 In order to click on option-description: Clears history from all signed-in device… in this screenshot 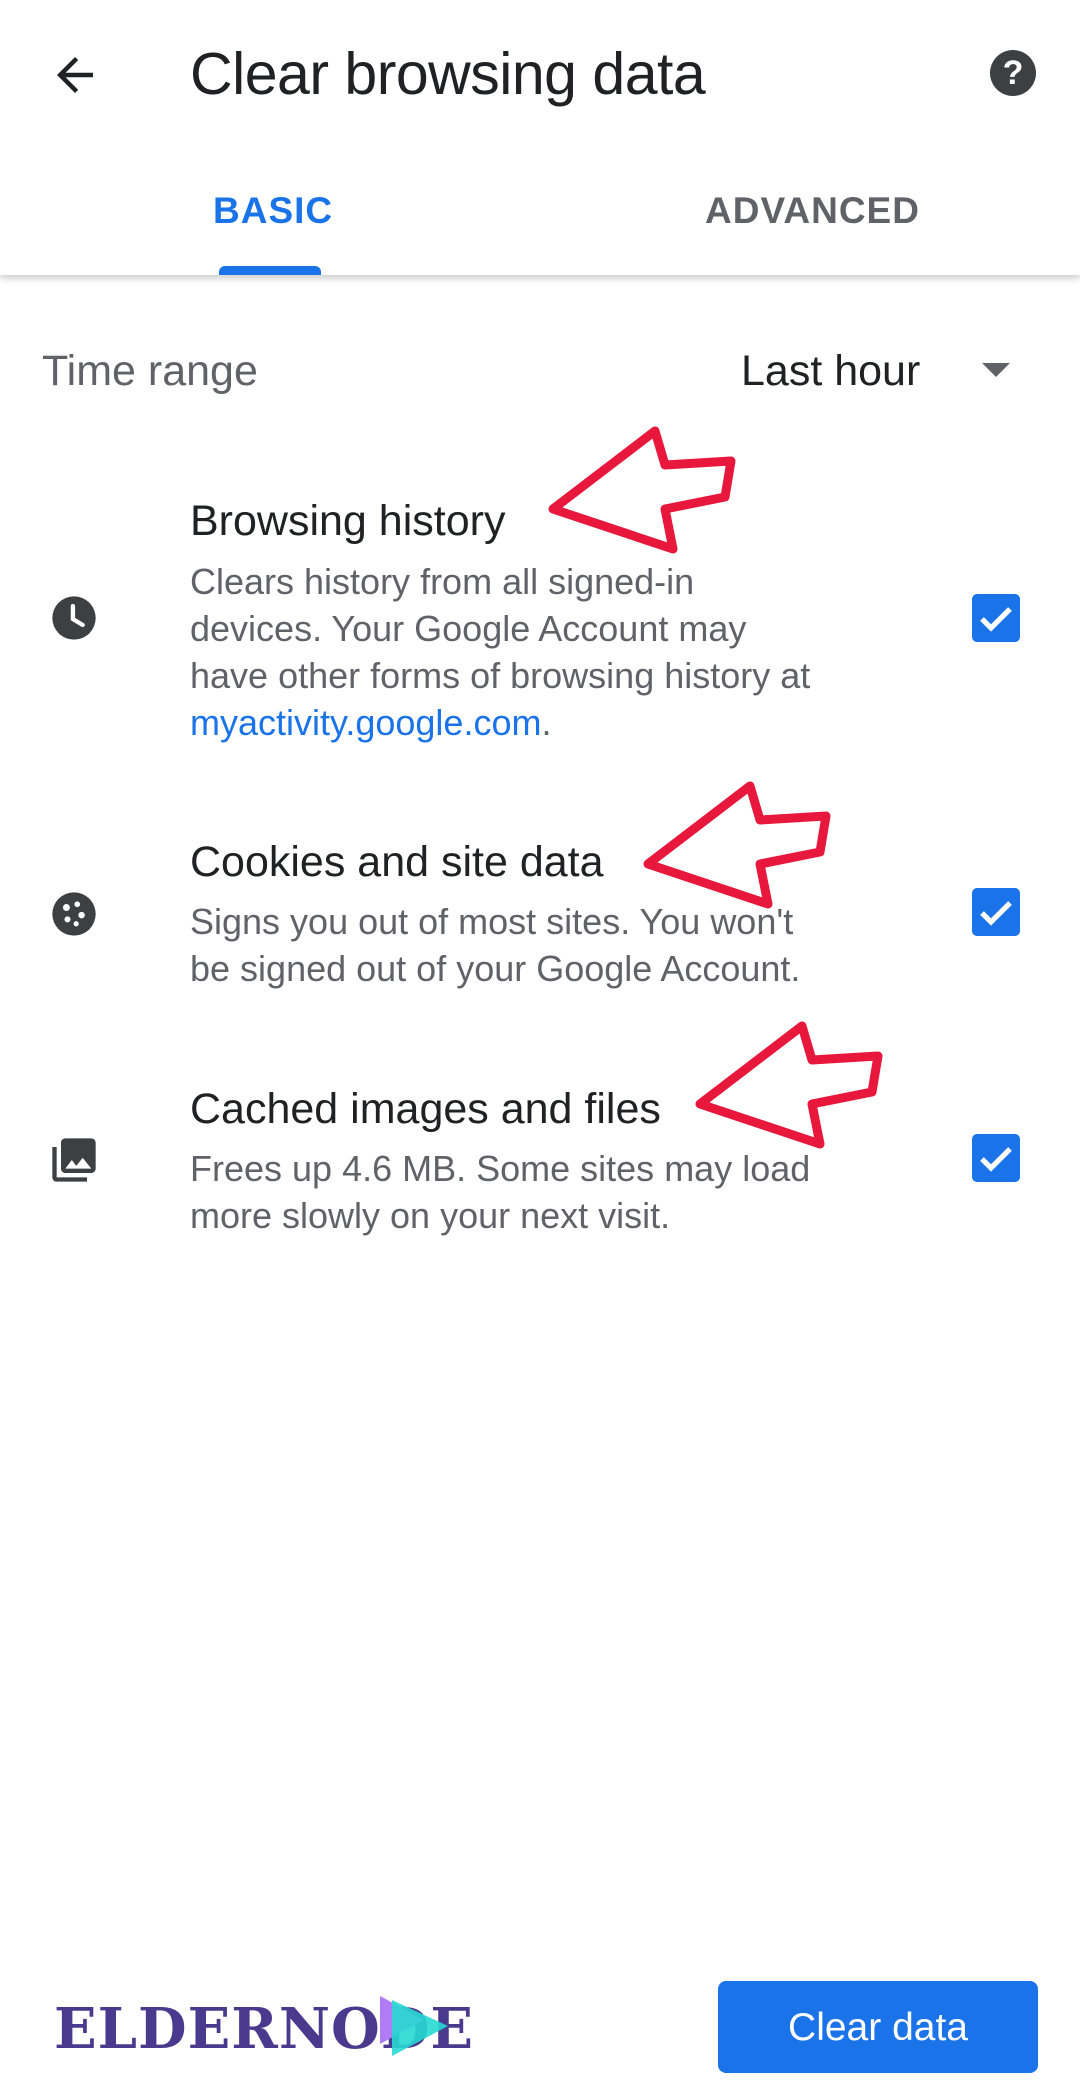, I will do `click(500, 652)`.